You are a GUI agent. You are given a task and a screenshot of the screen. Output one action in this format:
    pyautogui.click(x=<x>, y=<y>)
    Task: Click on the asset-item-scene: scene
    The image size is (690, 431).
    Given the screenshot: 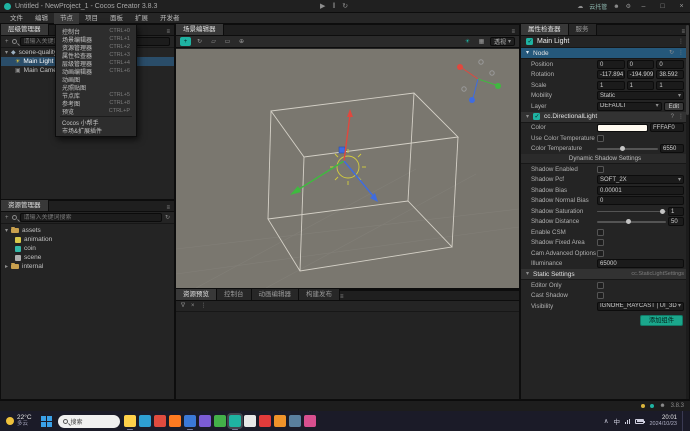 What is the action you would take?
    pyautogui.click(x=87, y=257)
    